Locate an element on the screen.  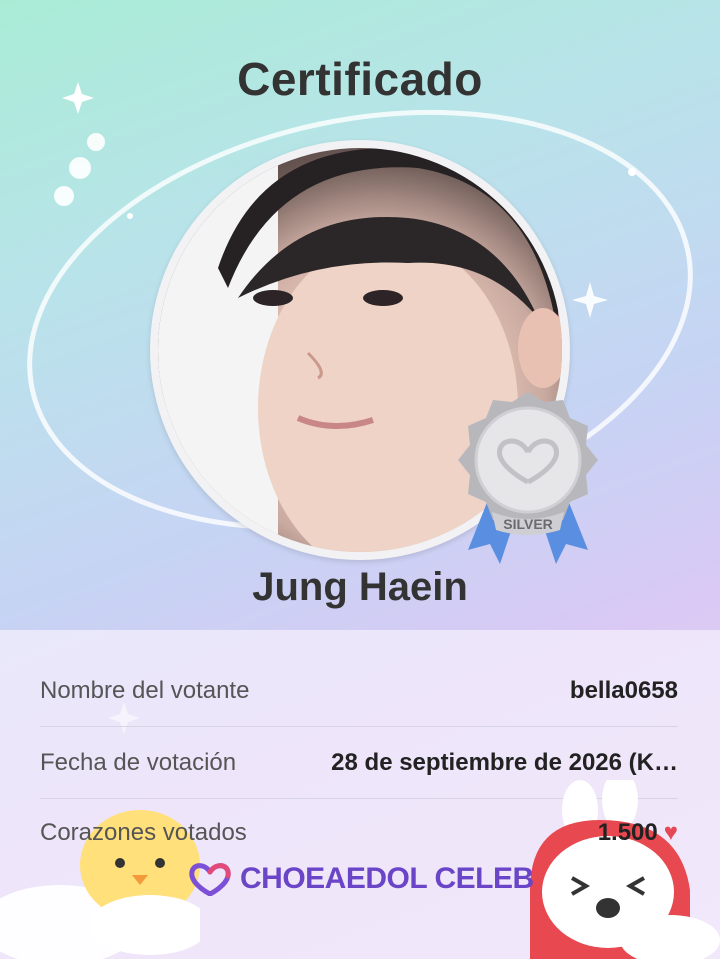
silver-badge: SILVER is located at coordinates (528, 478).